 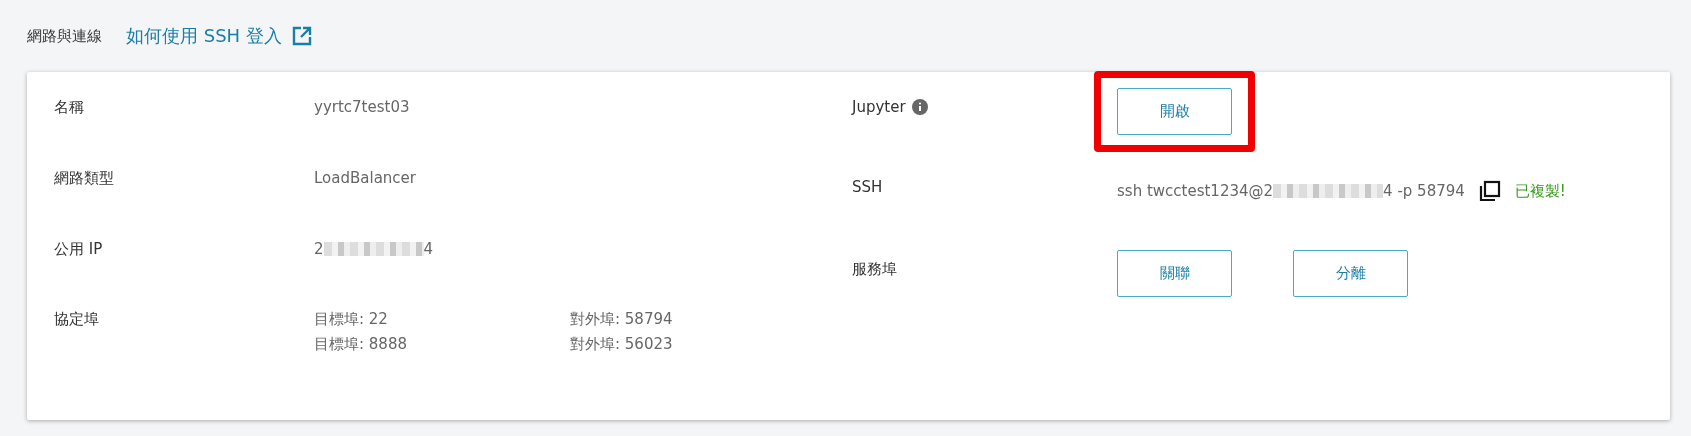 I want to click on external-port: 對外埠: 56023, so click(x=622, y=344).